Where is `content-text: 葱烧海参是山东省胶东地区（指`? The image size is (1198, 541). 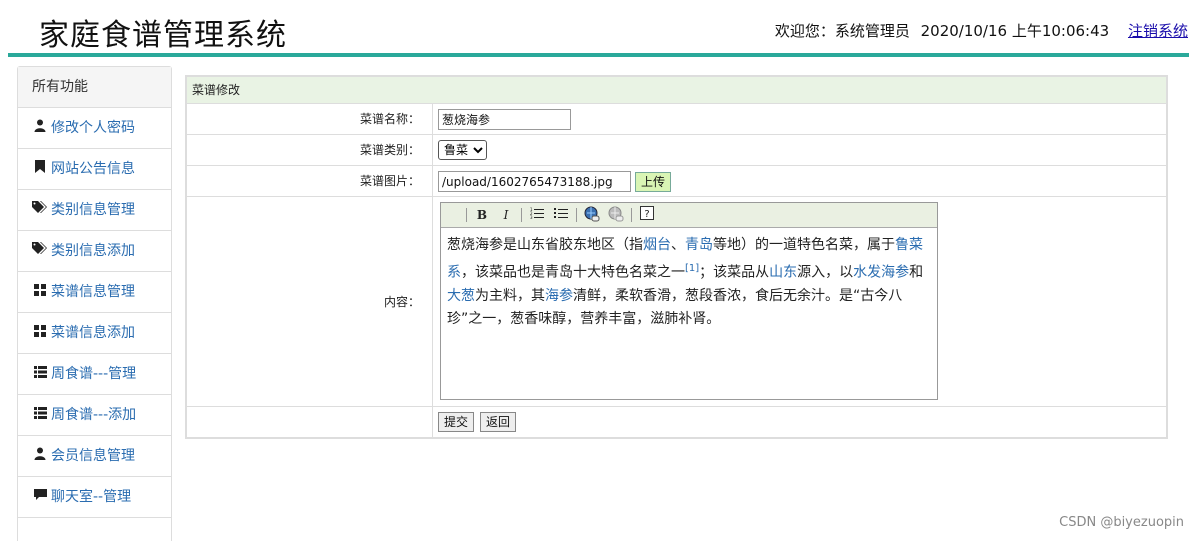 content-text: 葱烧海参是山东省胶东地区（指 is located at coordinates (545, 245).